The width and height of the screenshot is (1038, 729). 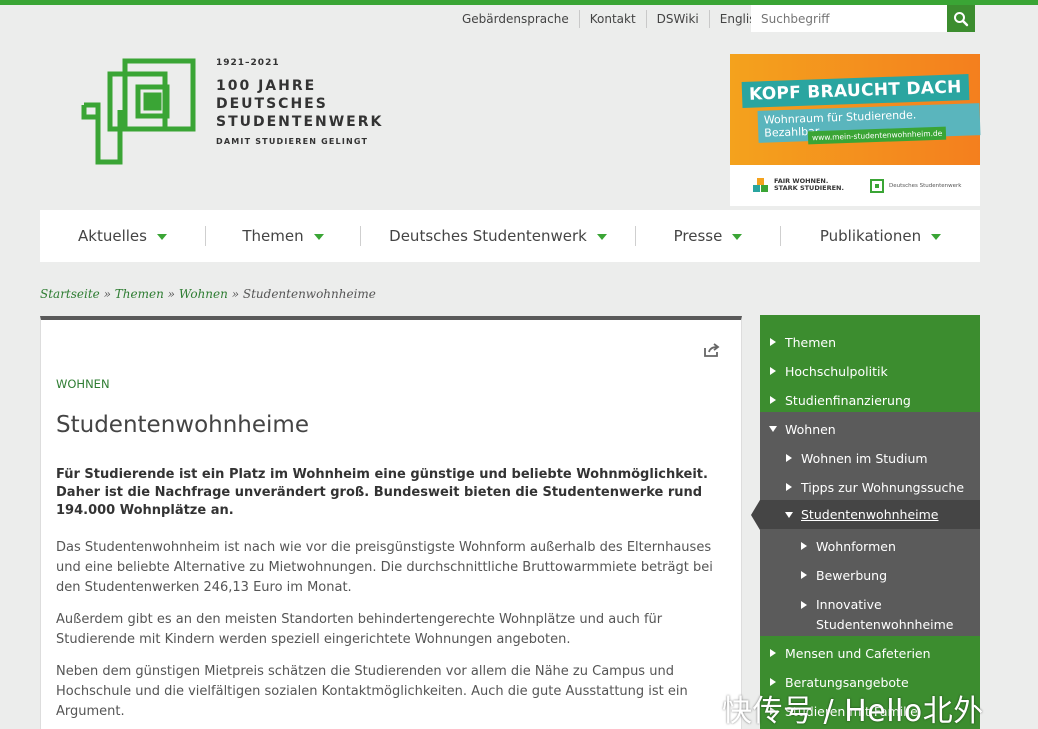 I want to click on nav-themen: Themen, so click(x=283, y=236).